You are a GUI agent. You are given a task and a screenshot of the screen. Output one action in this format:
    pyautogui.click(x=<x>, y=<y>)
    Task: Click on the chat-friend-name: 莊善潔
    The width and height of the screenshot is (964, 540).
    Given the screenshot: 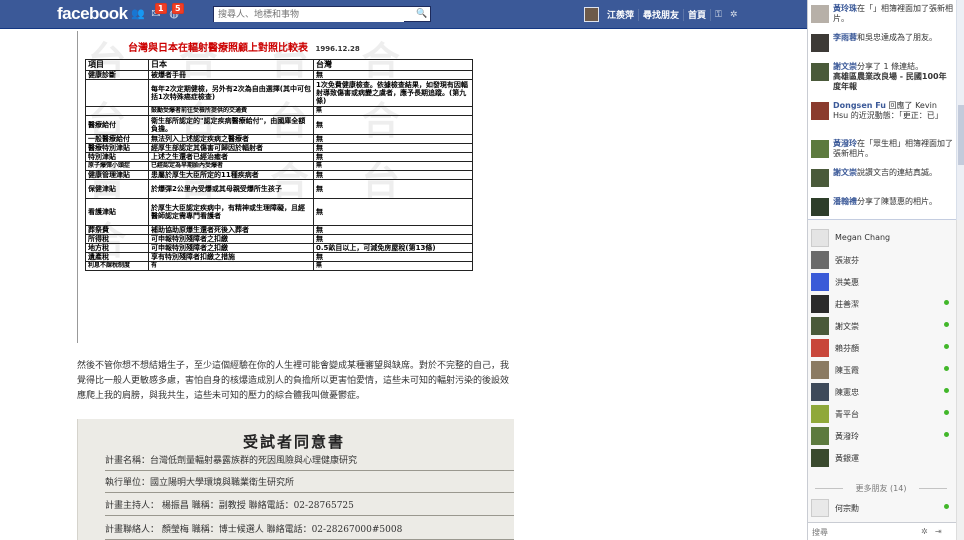 What is the action you would take?
    pyautogui.click(x=847, y=304)
    